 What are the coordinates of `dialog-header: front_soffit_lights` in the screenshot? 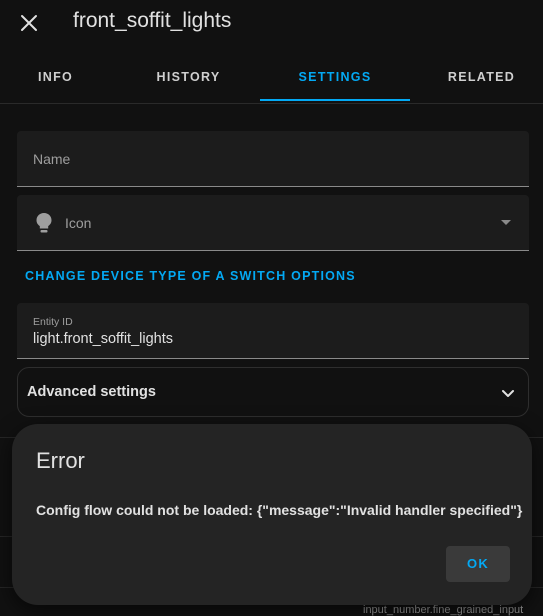 It's located at (271, 22).